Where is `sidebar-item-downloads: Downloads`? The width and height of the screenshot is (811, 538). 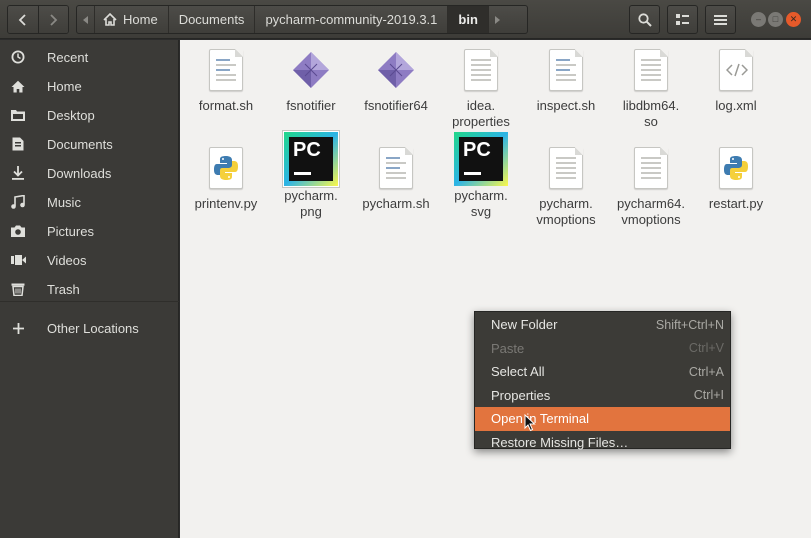
sidebar-item-downloads: Downloads is located at coordinates (89, 173).